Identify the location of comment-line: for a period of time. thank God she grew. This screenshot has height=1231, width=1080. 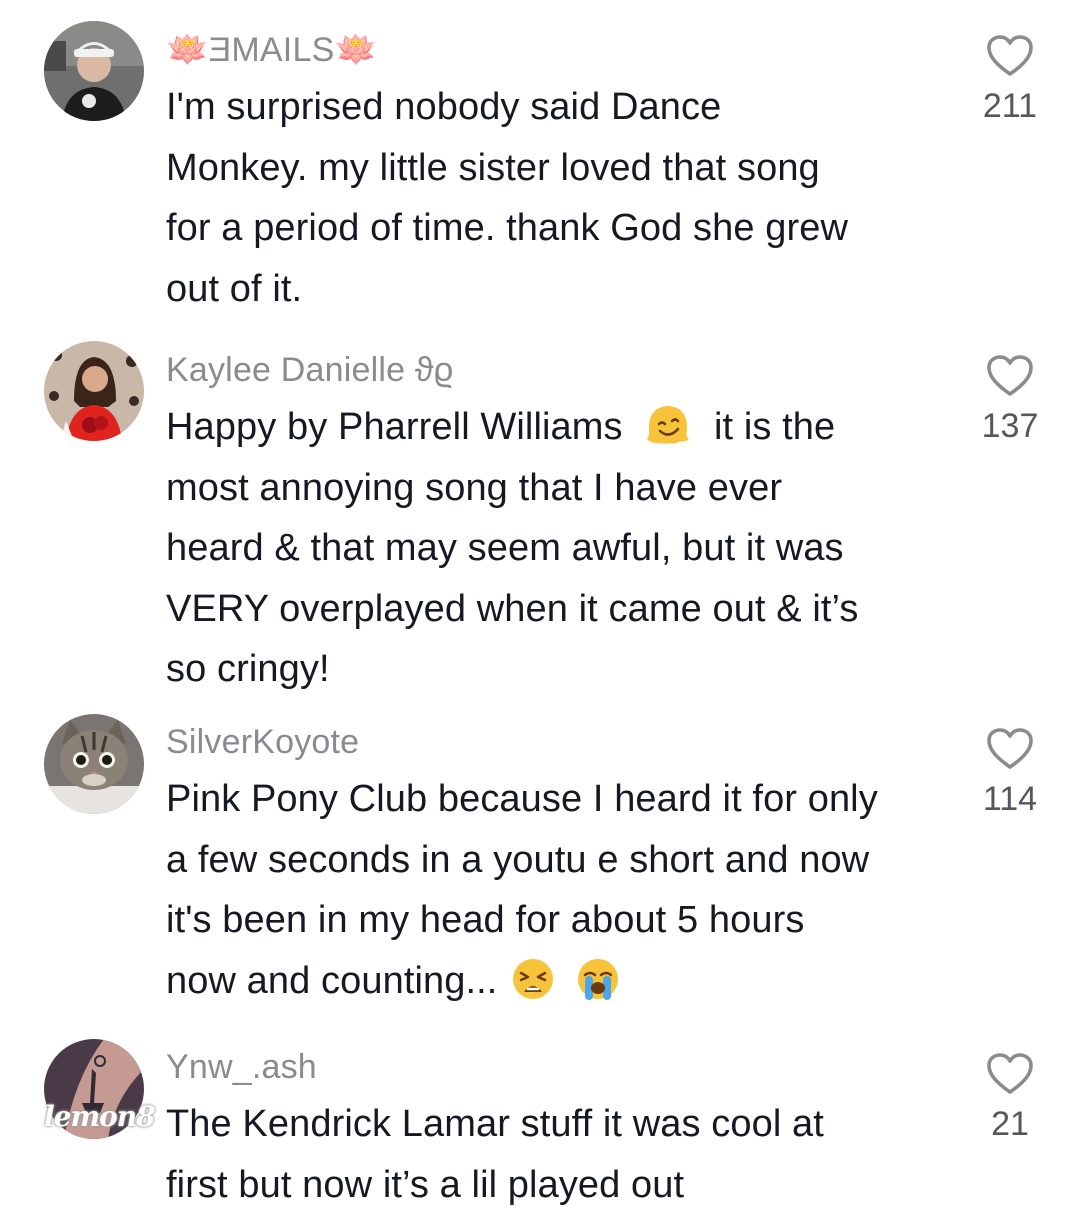
(507, 228).